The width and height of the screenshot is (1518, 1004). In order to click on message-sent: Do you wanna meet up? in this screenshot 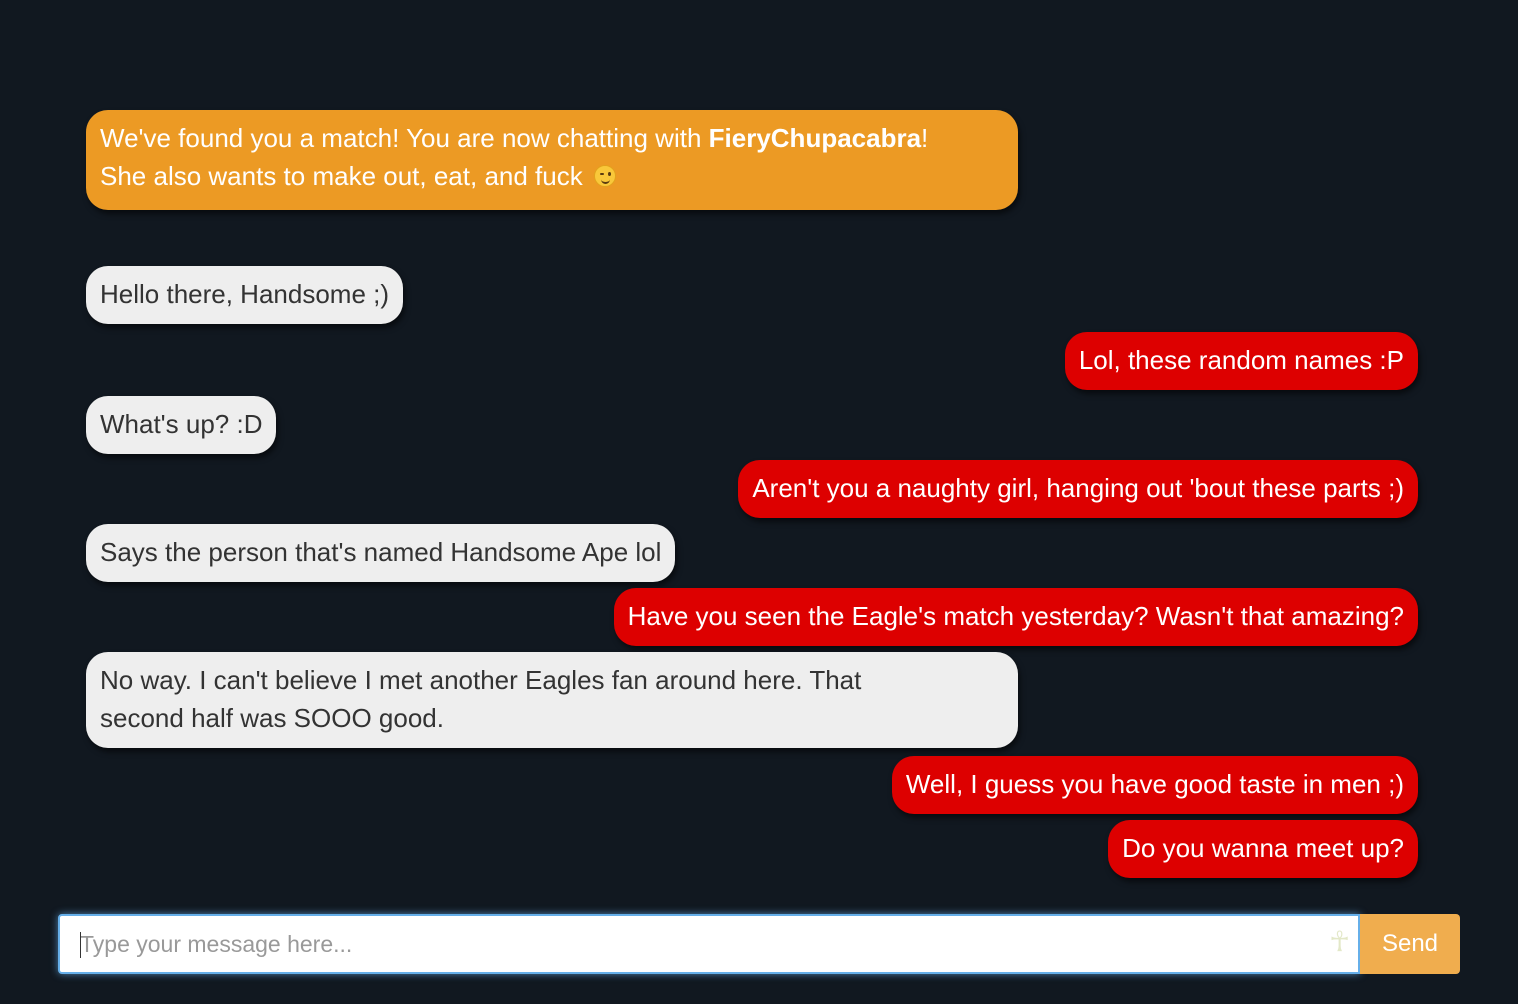, I will do `click(1263, 849)`.